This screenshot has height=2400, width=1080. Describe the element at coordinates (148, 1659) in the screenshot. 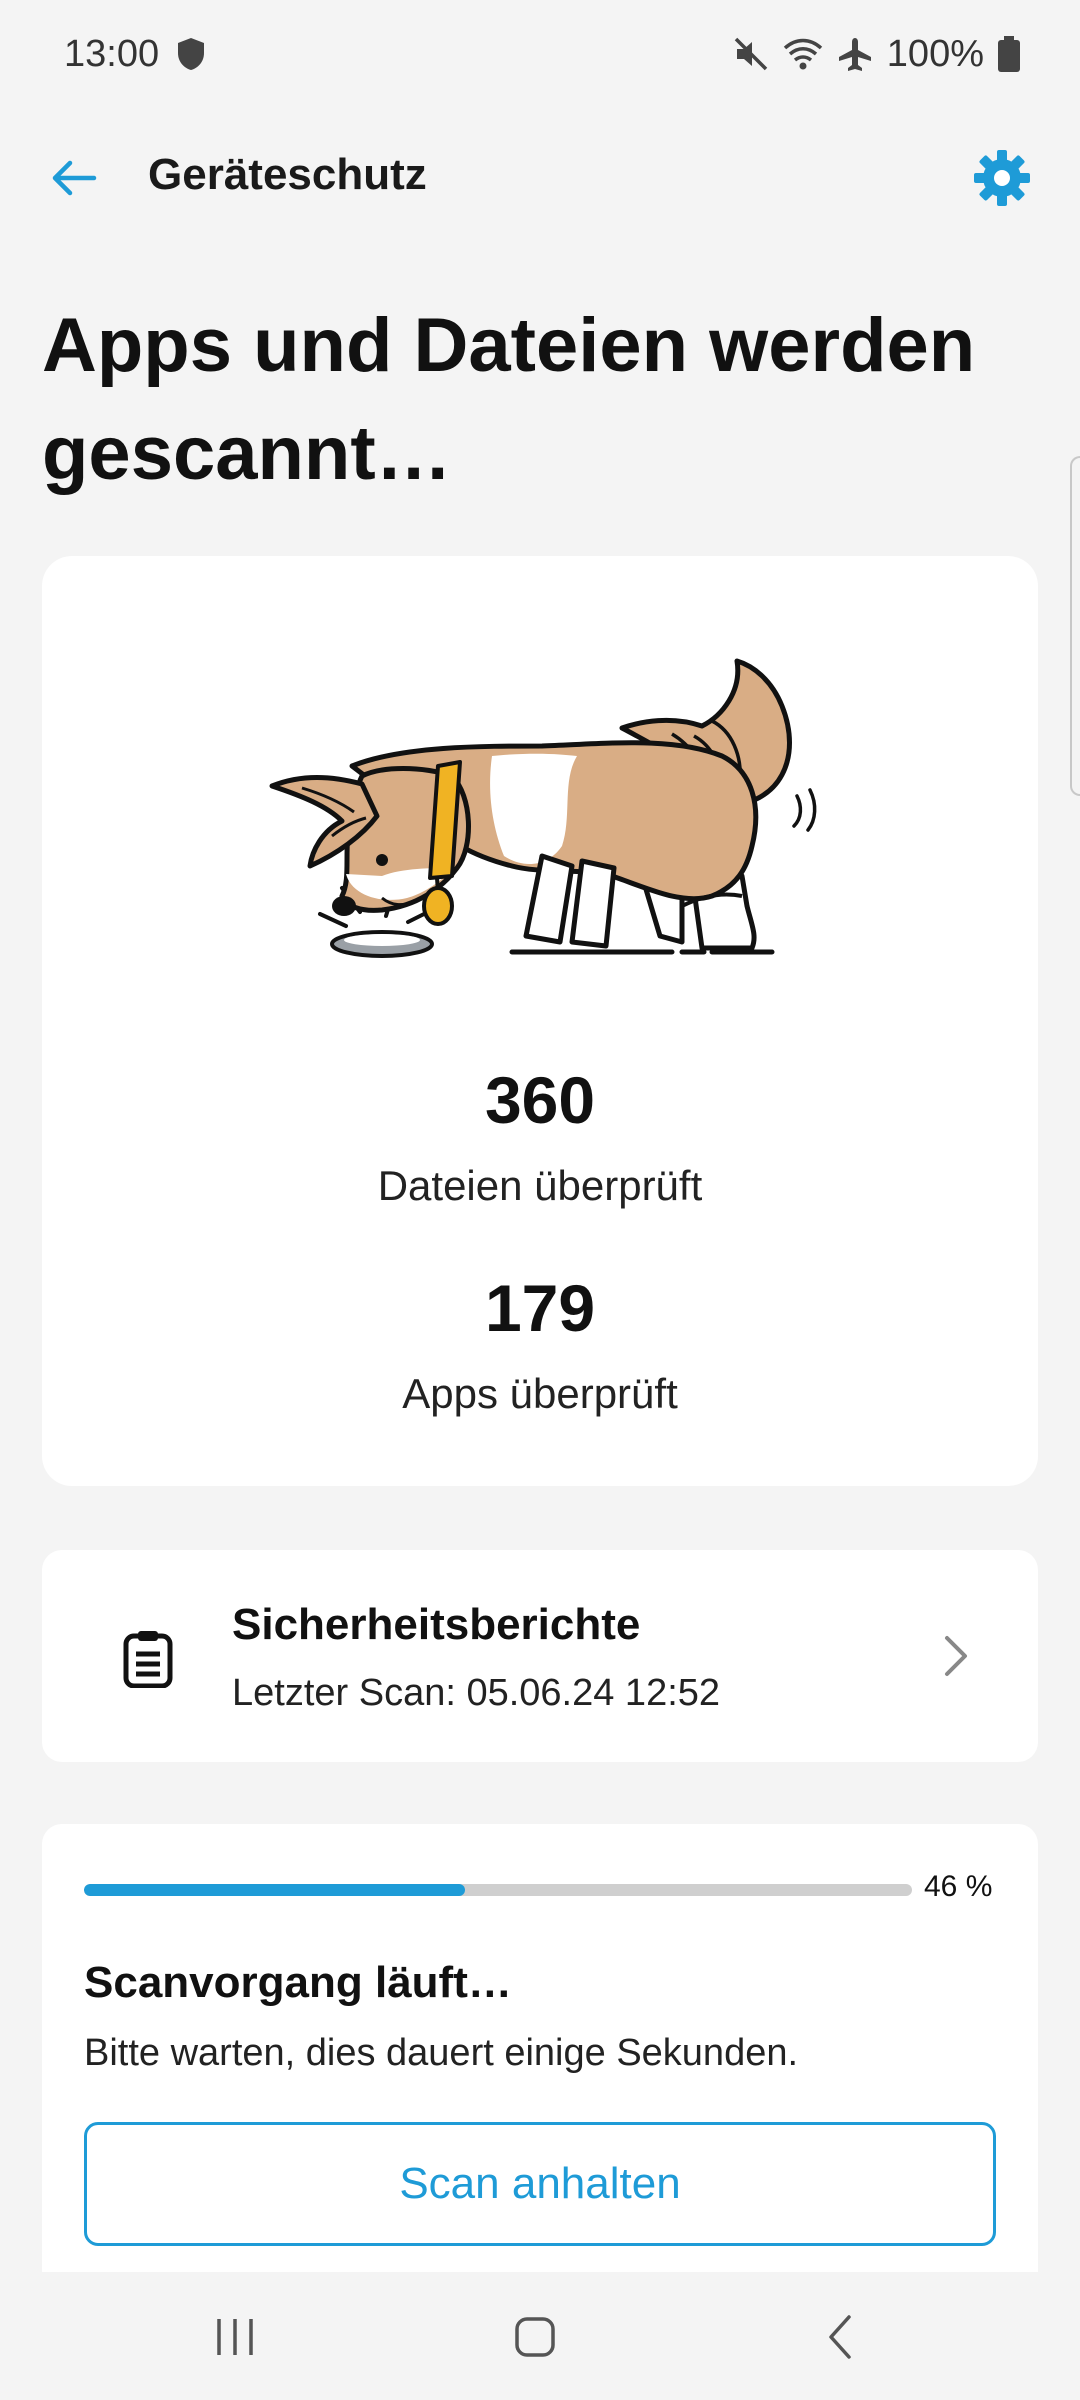

I see `clipboard-icon` at that location.